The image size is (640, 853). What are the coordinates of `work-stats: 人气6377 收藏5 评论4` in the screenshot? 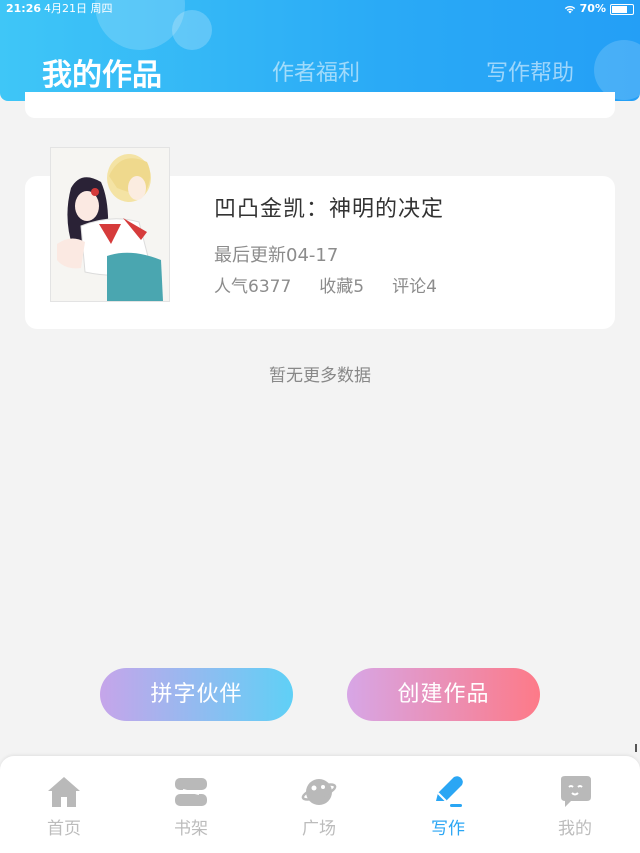 It's located at (325, 284).